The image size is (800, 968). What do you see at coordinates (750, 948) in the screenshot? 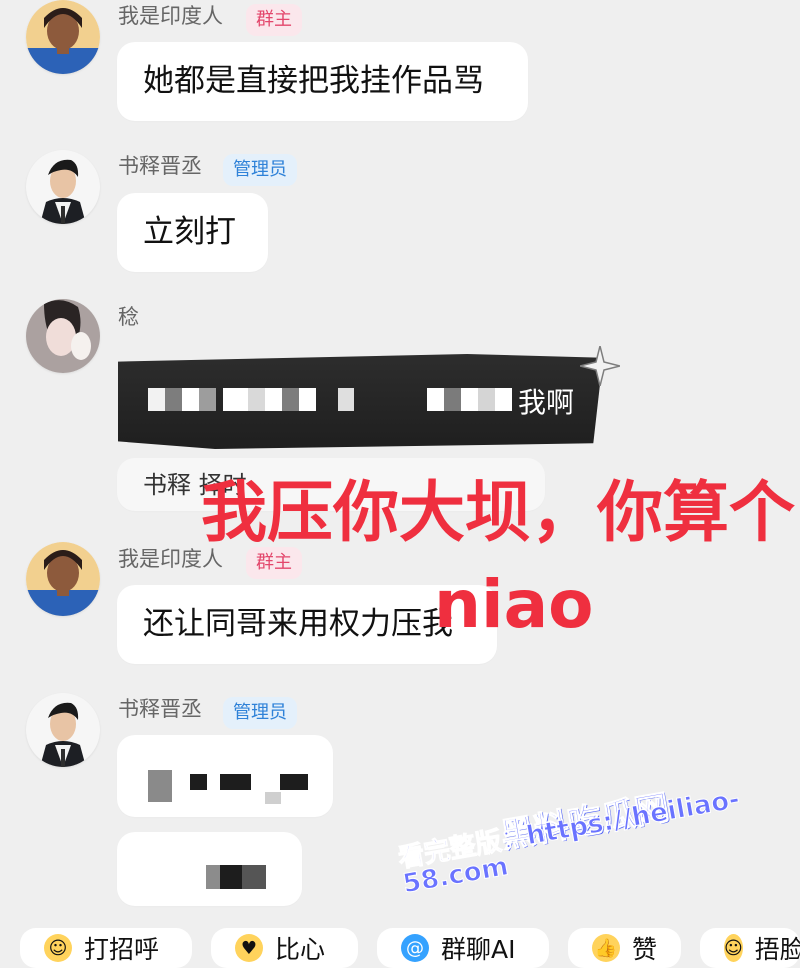
I see `quick-action-facepalm: ☺ 捂脸` at bounding box center [750, 948].